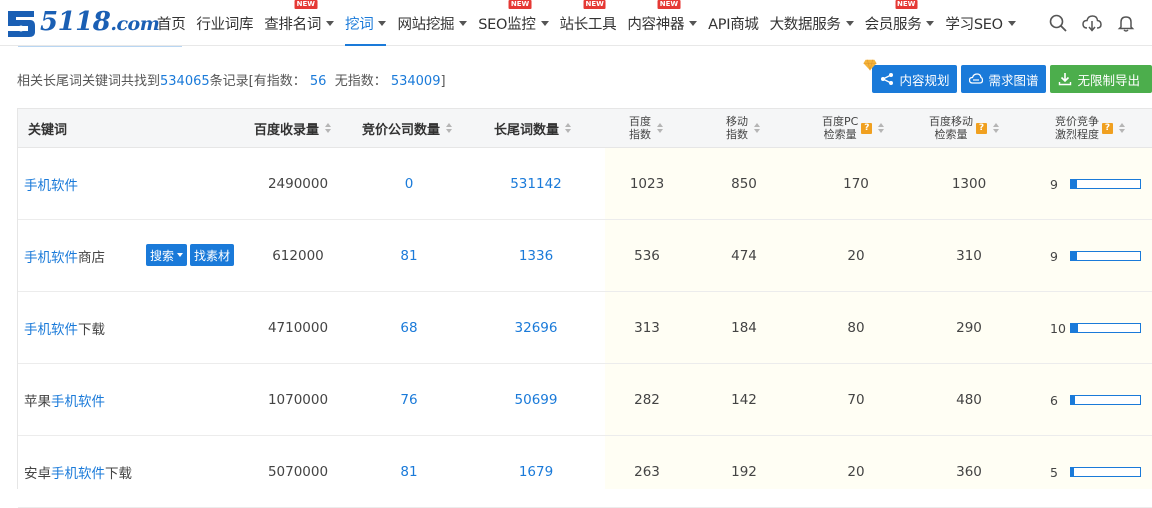 This screenshot has width=1152, height=508. What do you see at coordinates (1058, 328) in the screenshot?
I see `competition-value: 10` at bounding box center [1058, 328].